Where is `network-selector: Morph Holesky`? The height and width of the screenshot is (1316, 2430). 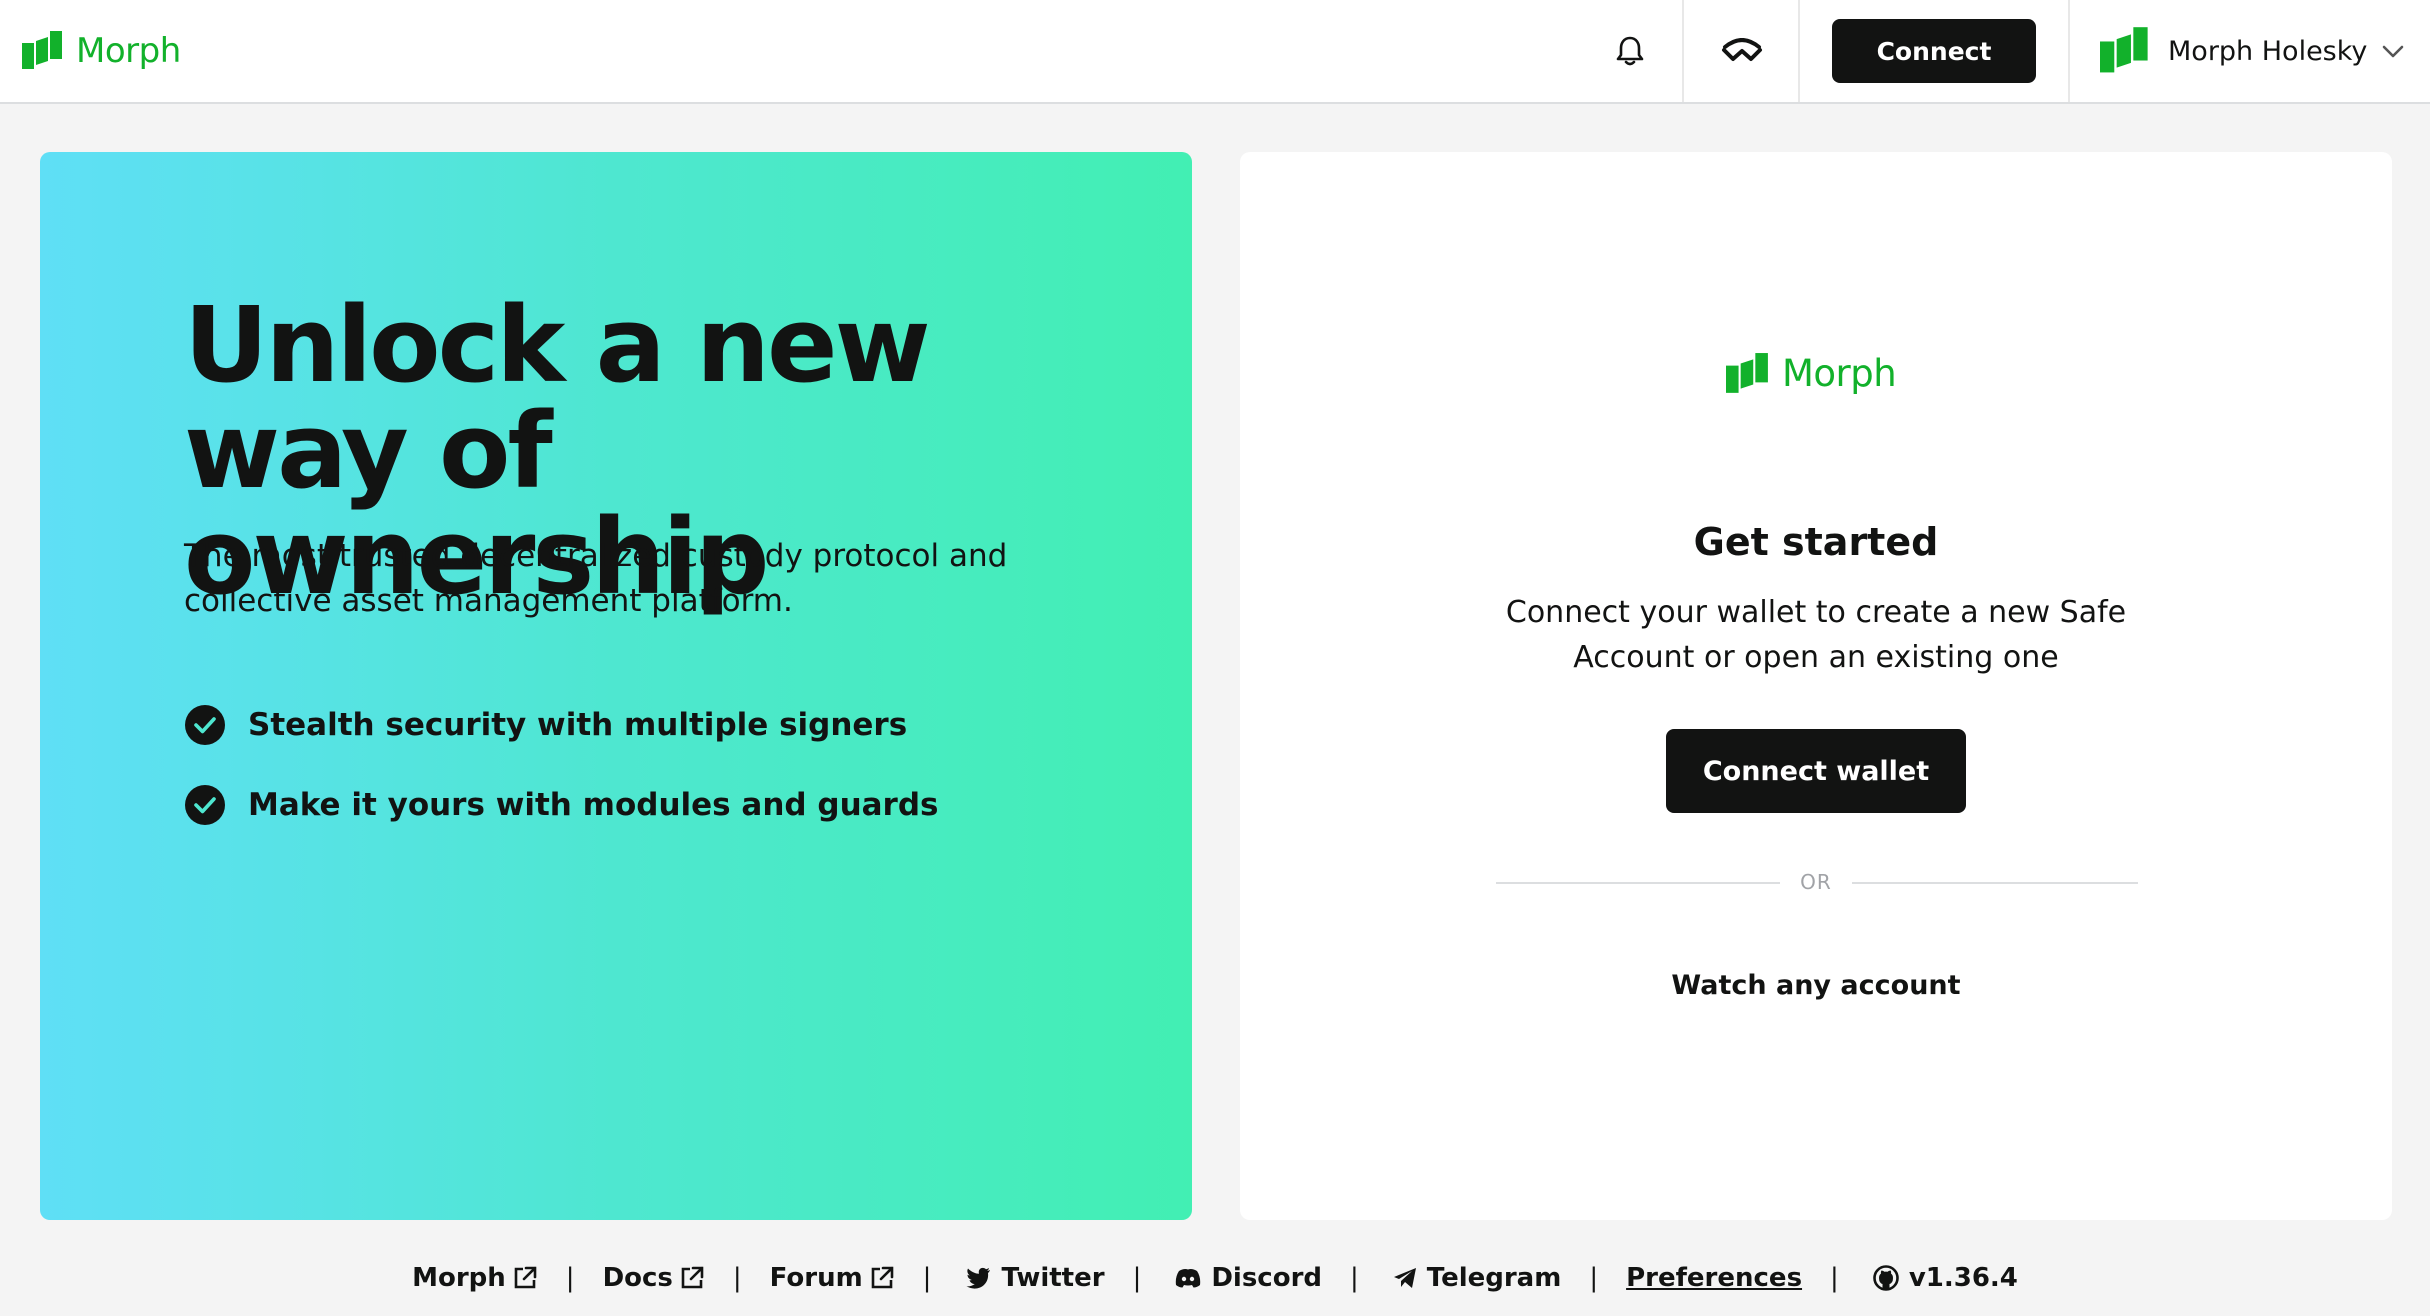 network-selector: Morph Holesky is located at coordinates (2252, 51).